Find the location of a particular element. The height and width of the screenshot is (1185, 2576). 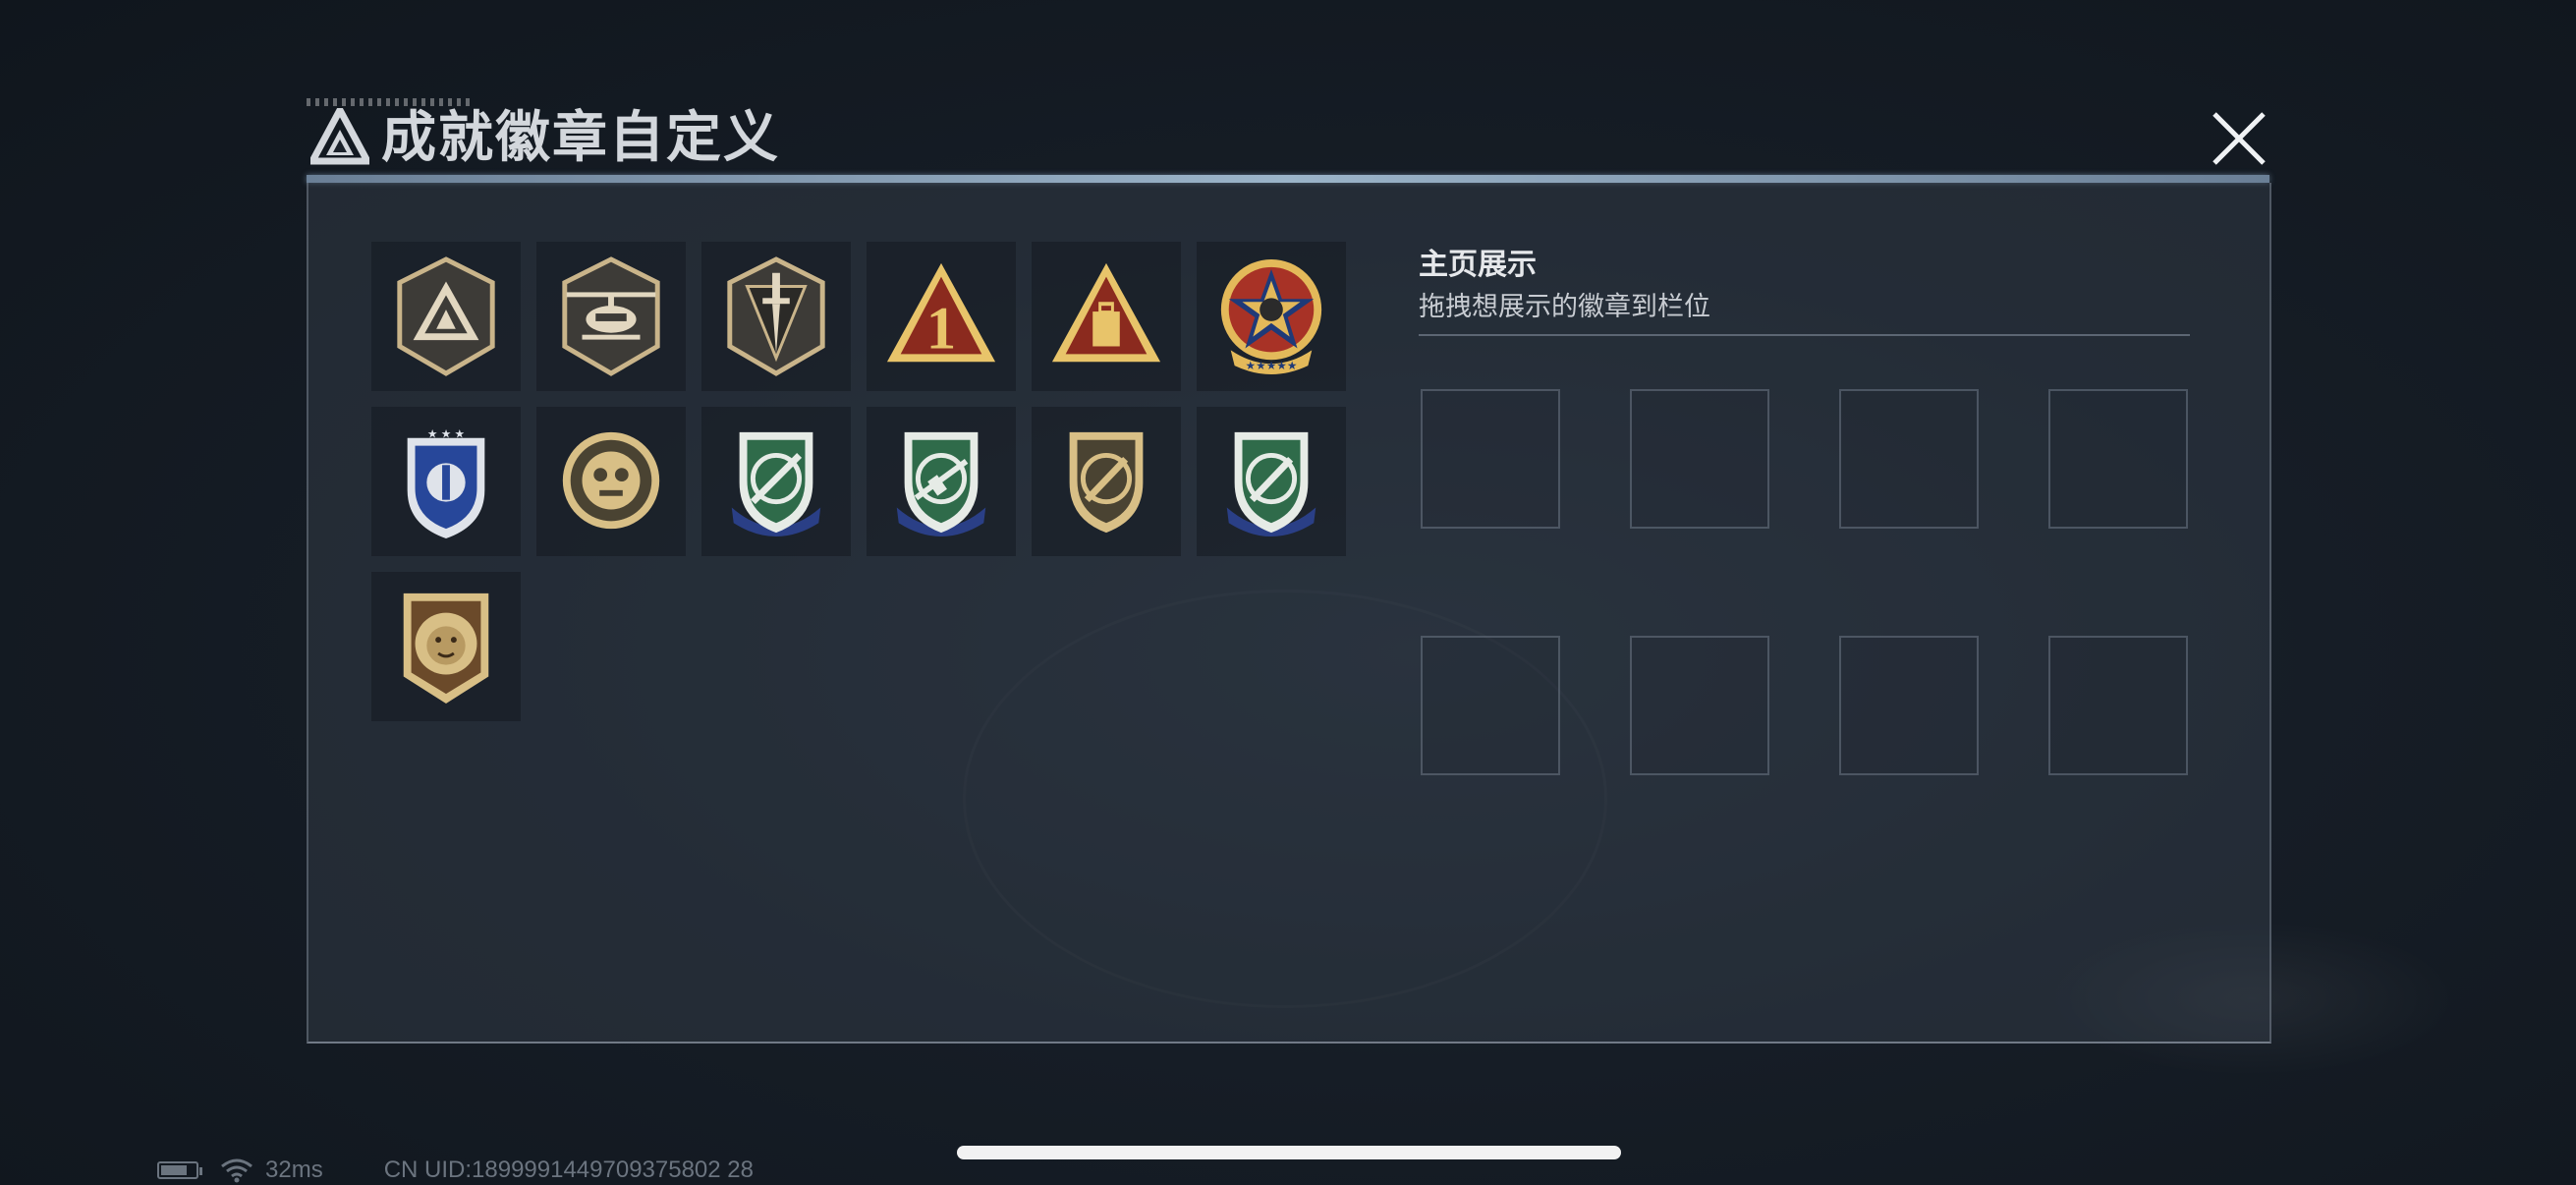

star-skull-badge-icon: ★★★★★ is located at coordinates (1271, 316).